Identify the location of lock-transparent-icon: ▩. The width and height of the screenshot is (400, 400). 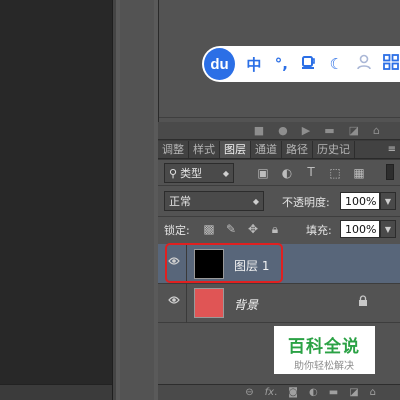
(209, 229).